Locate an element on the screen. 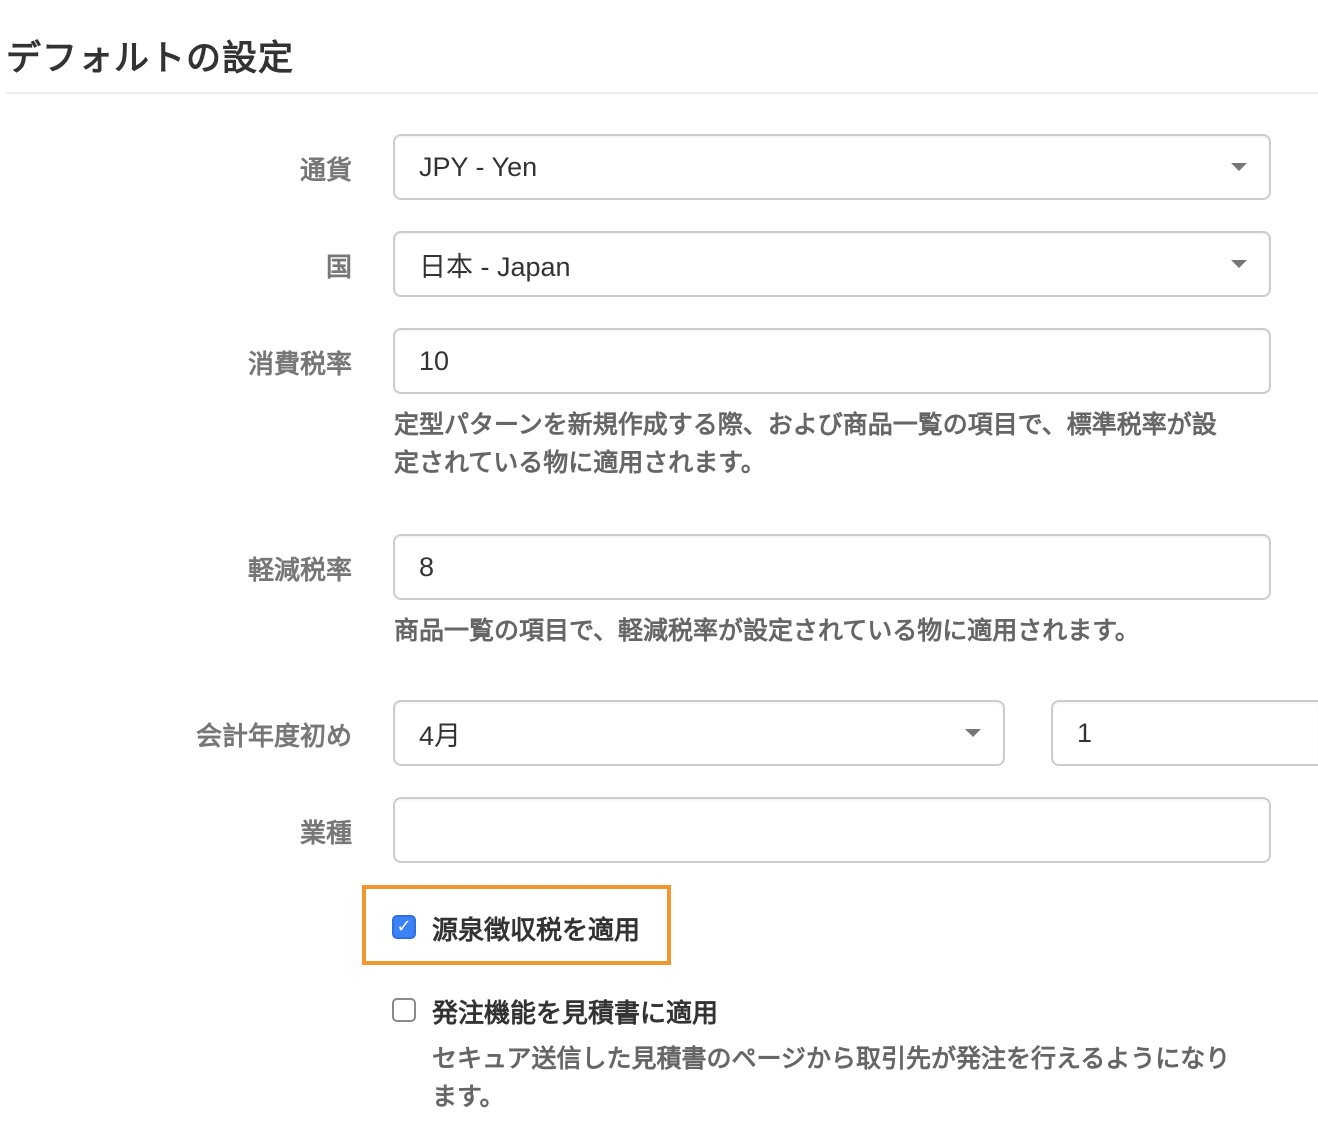  country-select-value: 日本 - Japan is located at coordinates (495, 266).